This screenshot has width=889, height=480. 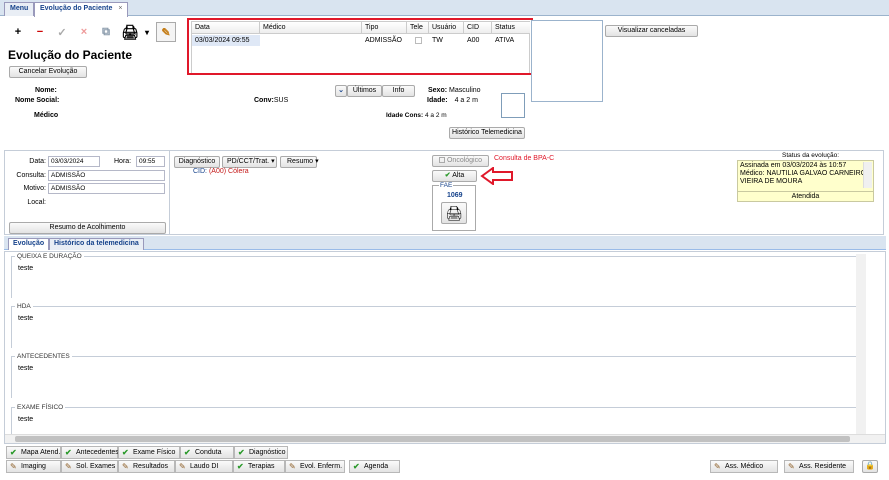 I want to click on chevron-down-icon: ⌄, so click(x=341, y=91).